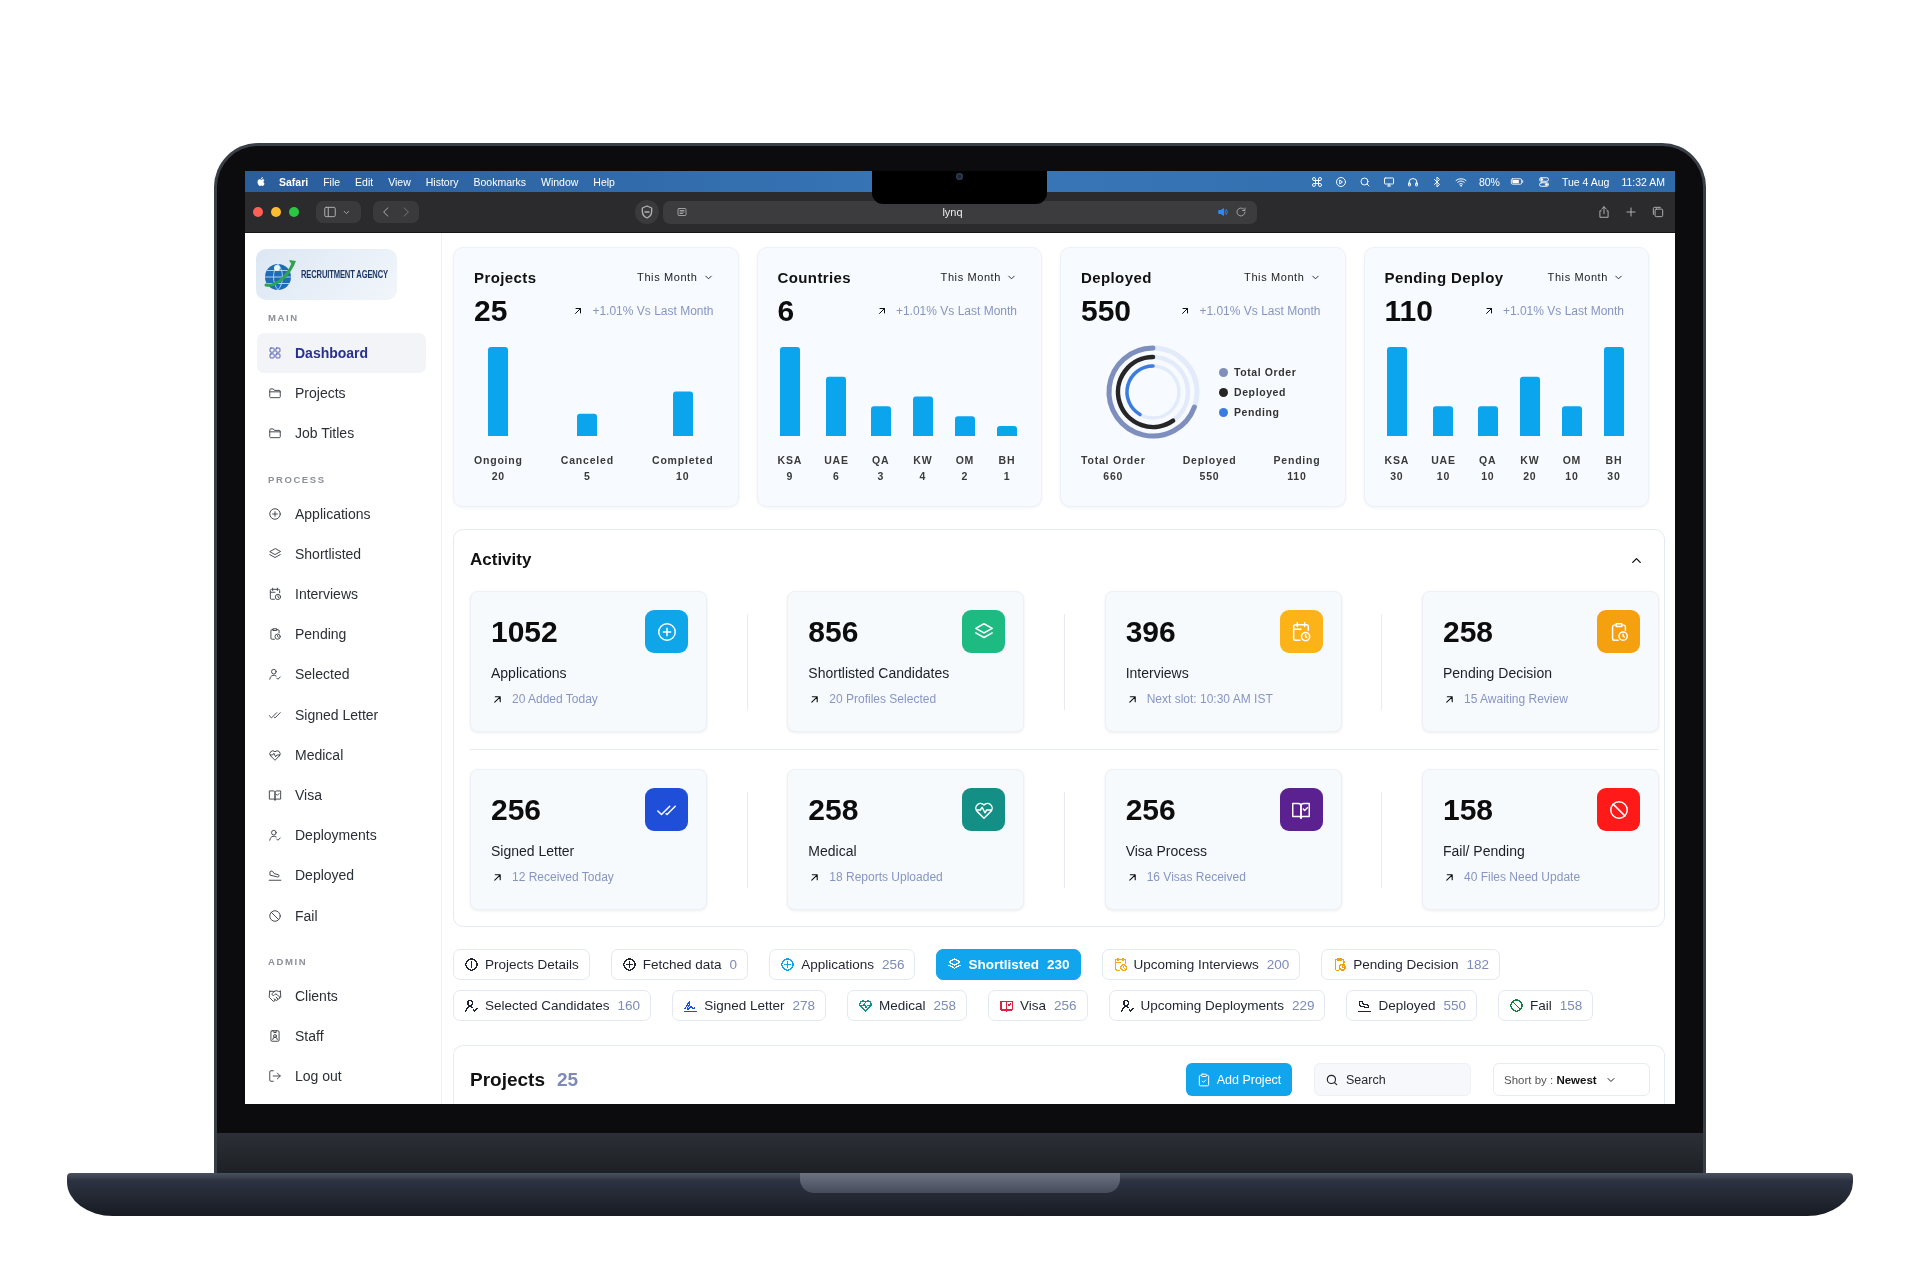 The width and height of the screenshot is (1920, 1280). Describe the element at coordinates (1614, 476) in the screenshot. I see `value-label: 30` at that location.